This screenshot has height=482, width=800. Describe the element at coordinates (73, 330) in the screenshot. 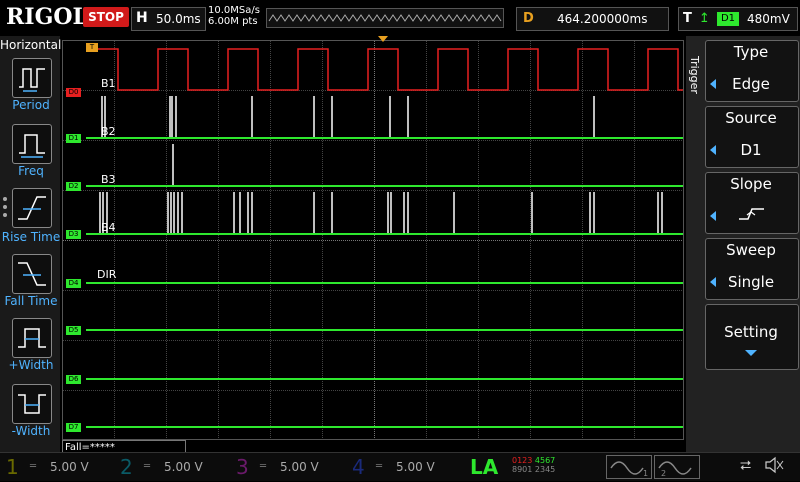

I see `channel-tag-d5: D5` at that location.